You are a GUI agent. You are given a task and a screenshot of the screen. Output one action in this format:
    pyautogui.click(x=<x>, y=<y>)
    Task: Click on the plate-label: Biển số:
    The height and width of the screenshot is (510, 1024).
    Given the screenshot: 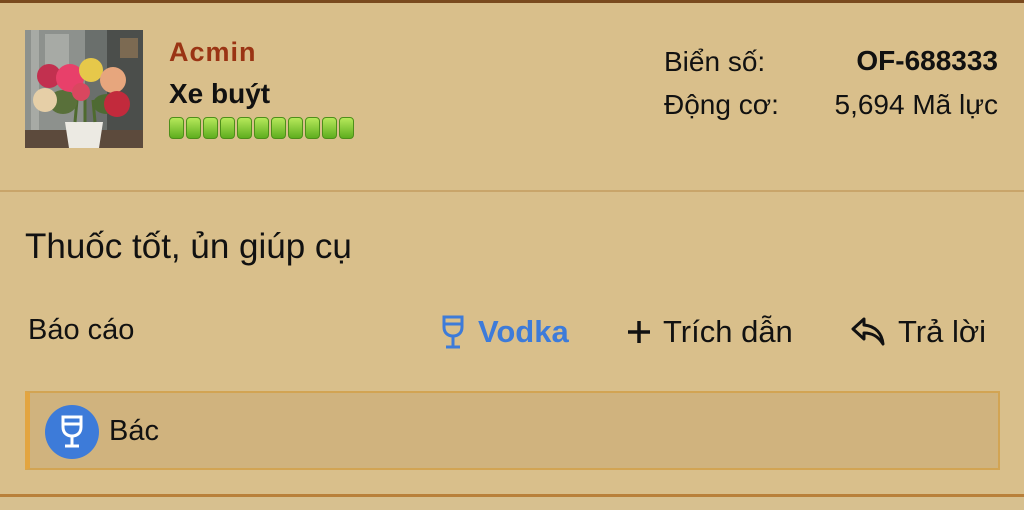 What is the action you would take?
    pyautogui.click(x=715, y=61)
    